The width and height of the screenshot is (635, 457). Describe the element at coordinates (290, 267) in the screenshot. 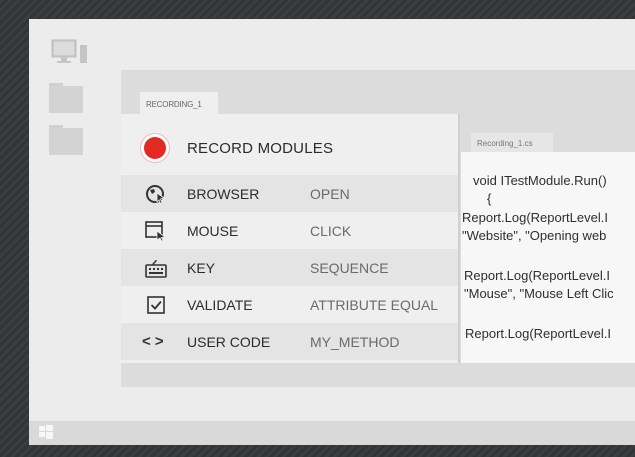

I see `module-row-key: KEY SEQUENCE` at that location.